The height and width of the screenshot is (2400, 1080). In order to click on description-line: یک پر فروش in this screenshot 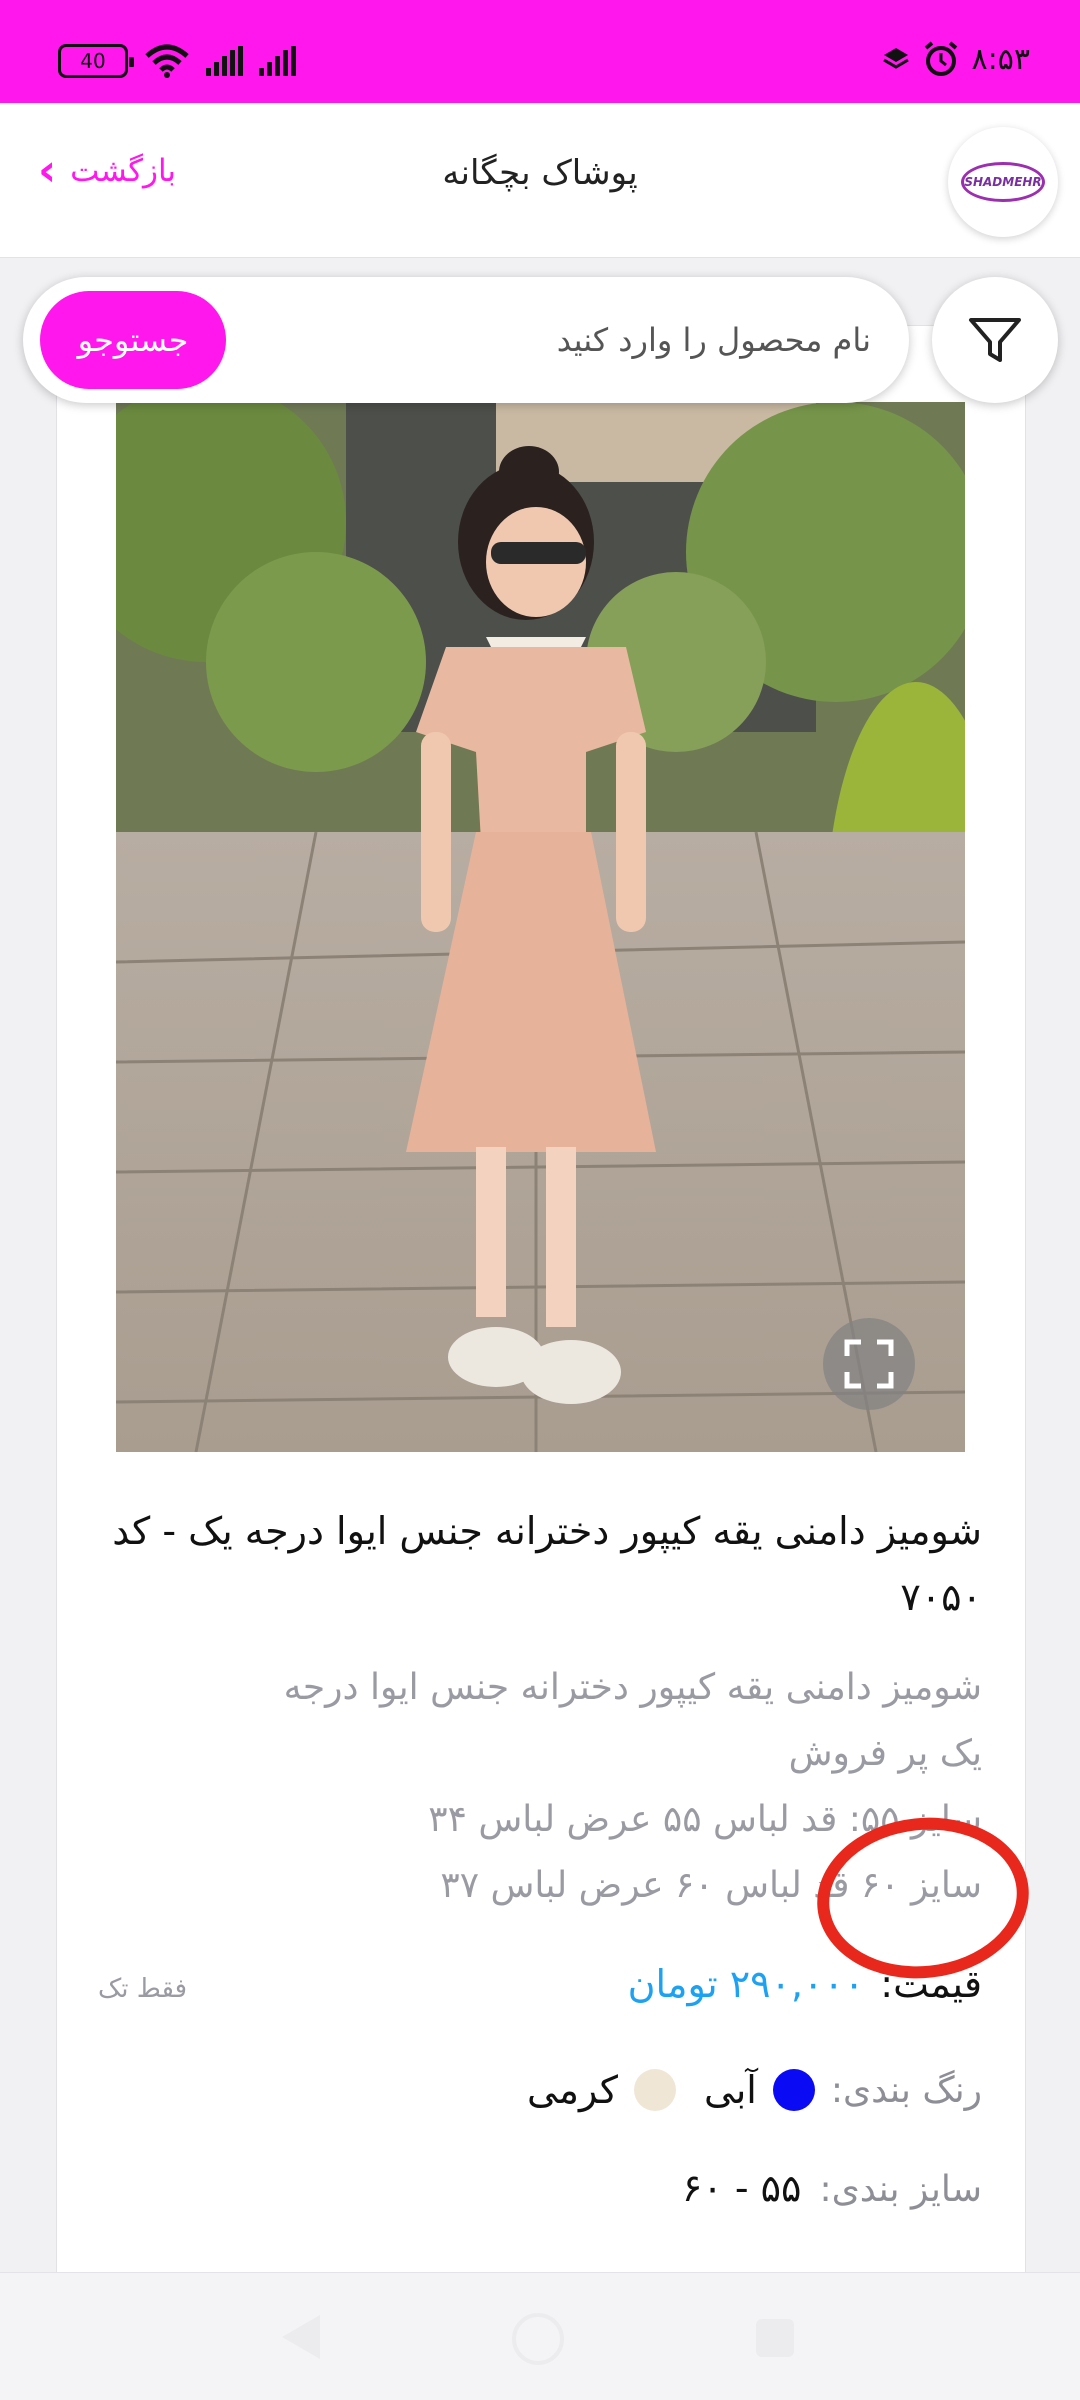, I will do `click(885, 1753)`.